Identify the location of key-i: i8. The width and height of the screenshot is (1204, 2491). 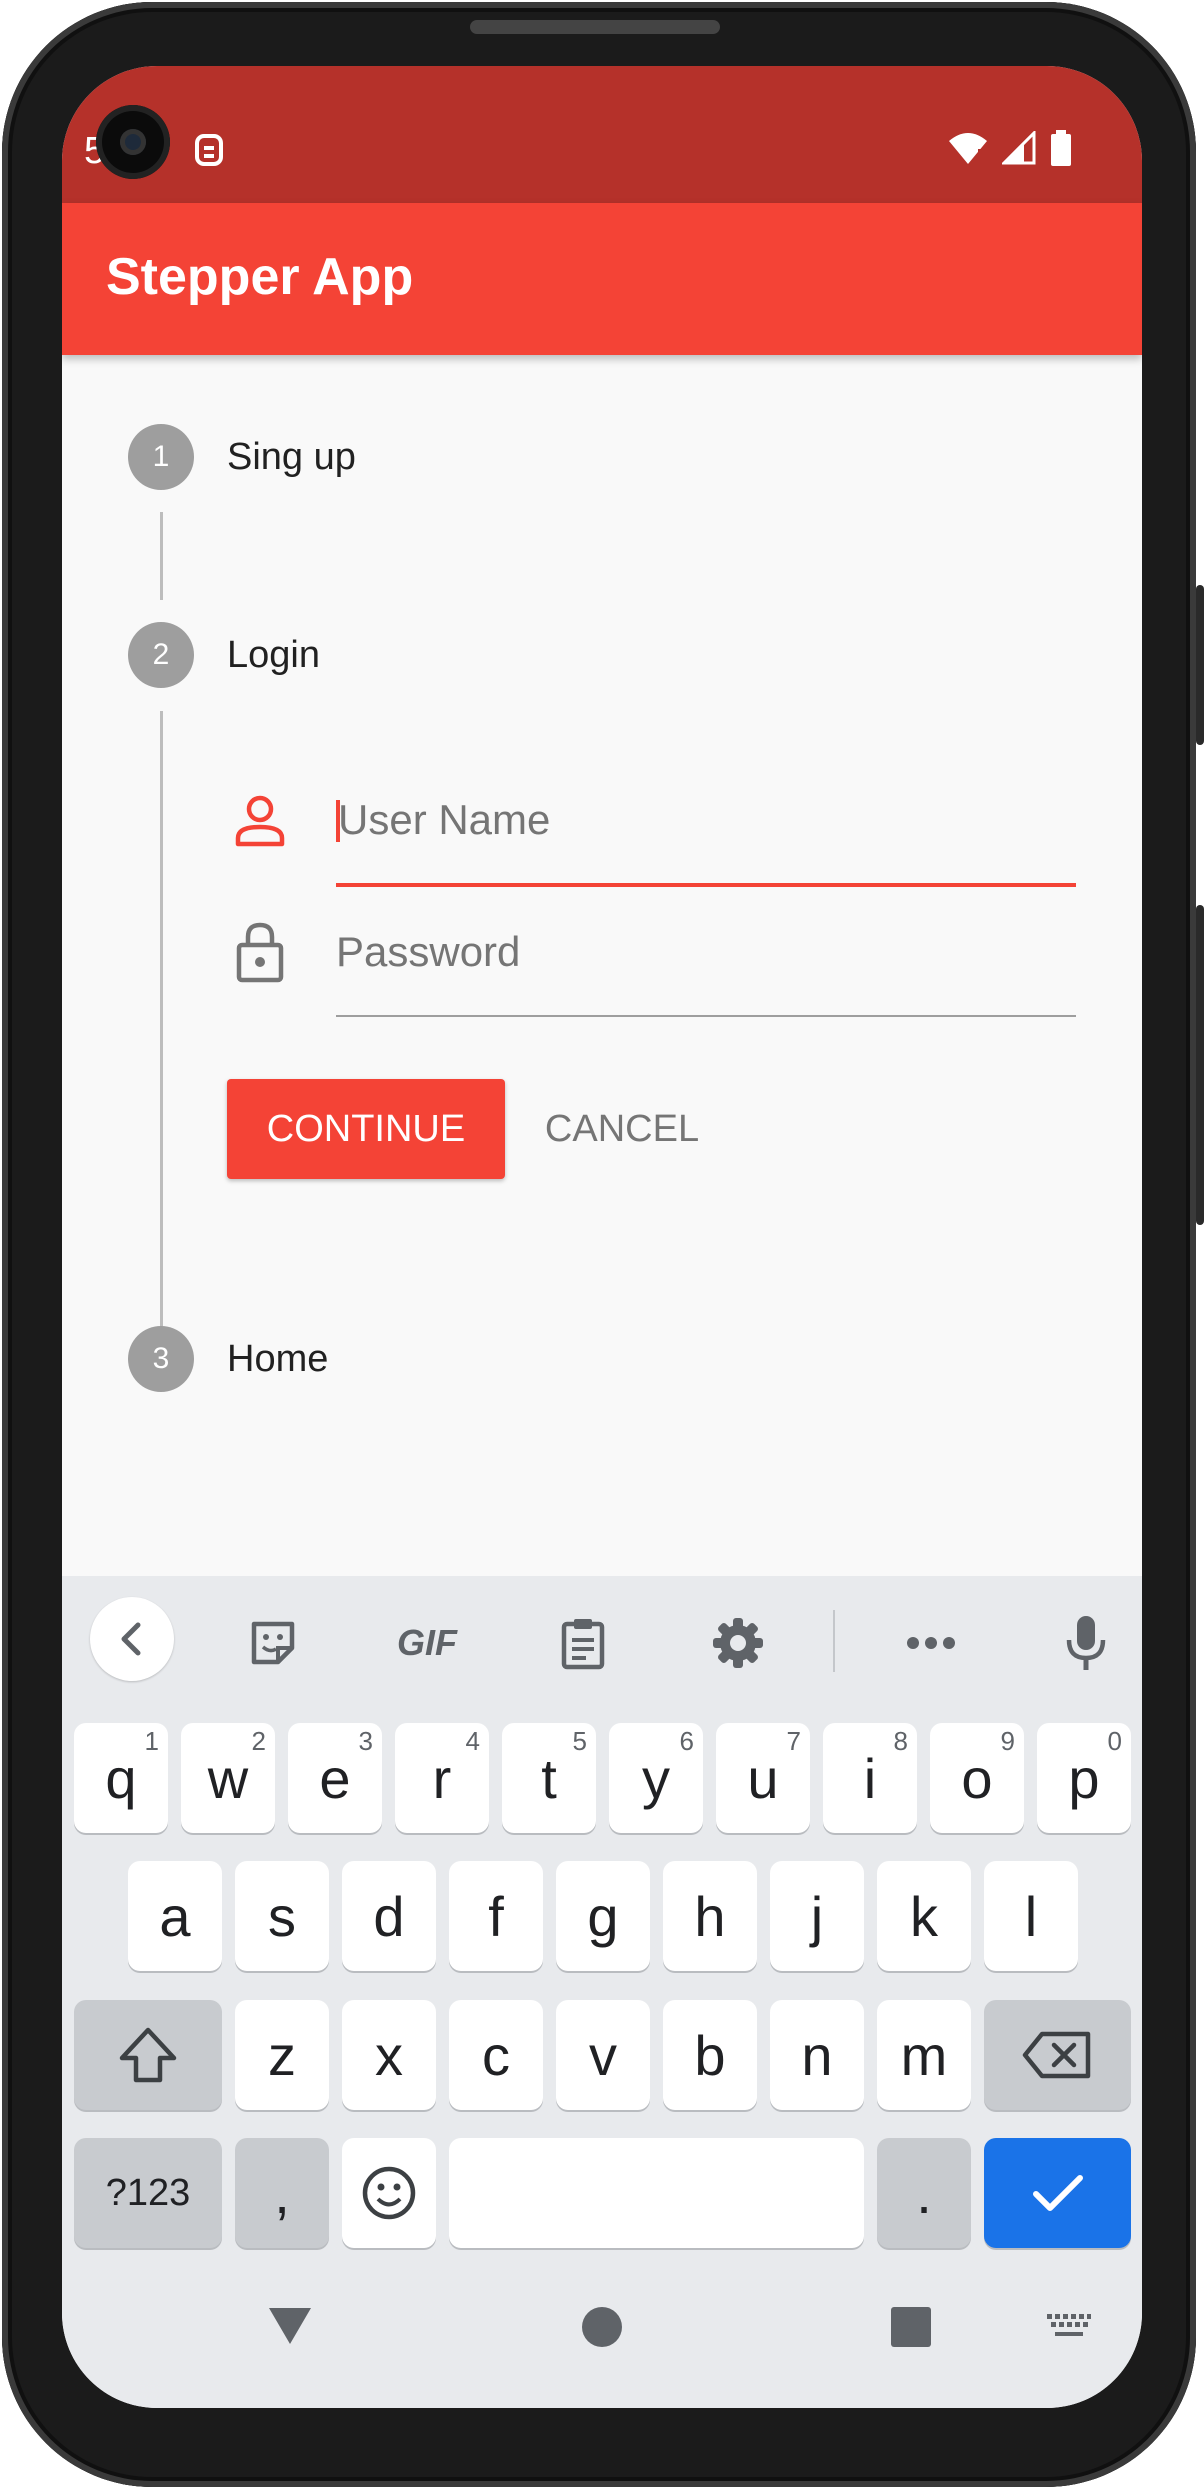
(870, 1778).